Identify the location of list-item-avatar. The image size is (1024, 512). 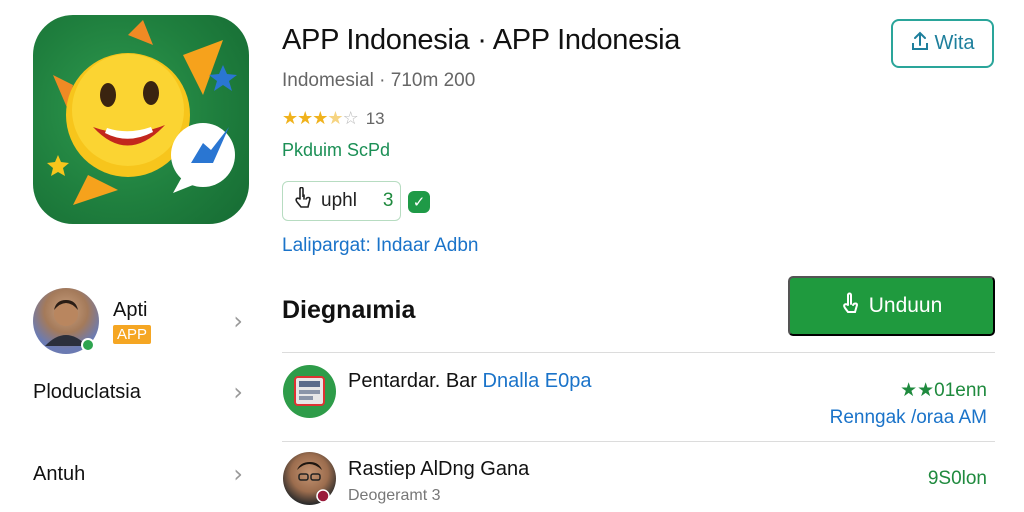
(309, 478).